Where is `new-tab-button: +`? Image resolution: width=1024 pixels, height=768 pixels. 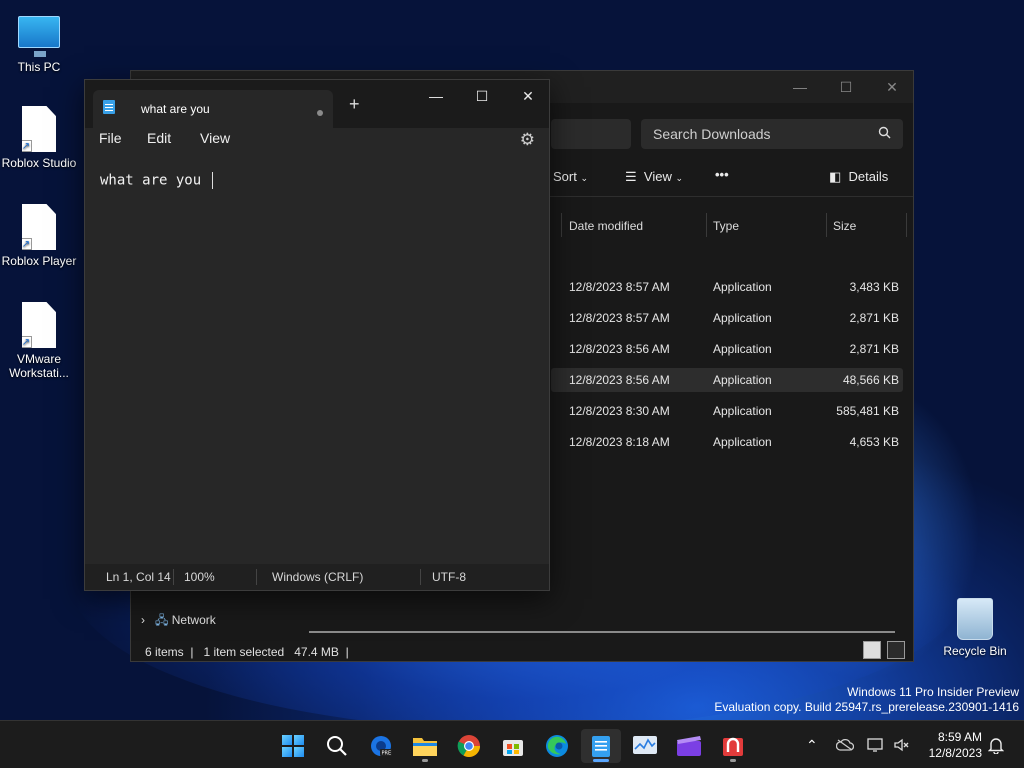
new-tab-button: + is located at coordinates (354, 104).